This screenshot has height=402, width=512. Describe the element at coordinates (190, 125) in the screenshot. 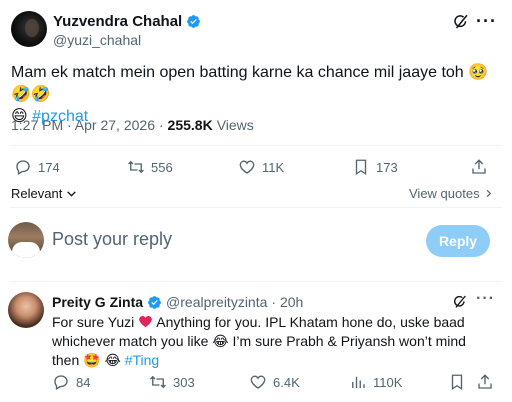

I see `views-count: 255.8K` at that location.